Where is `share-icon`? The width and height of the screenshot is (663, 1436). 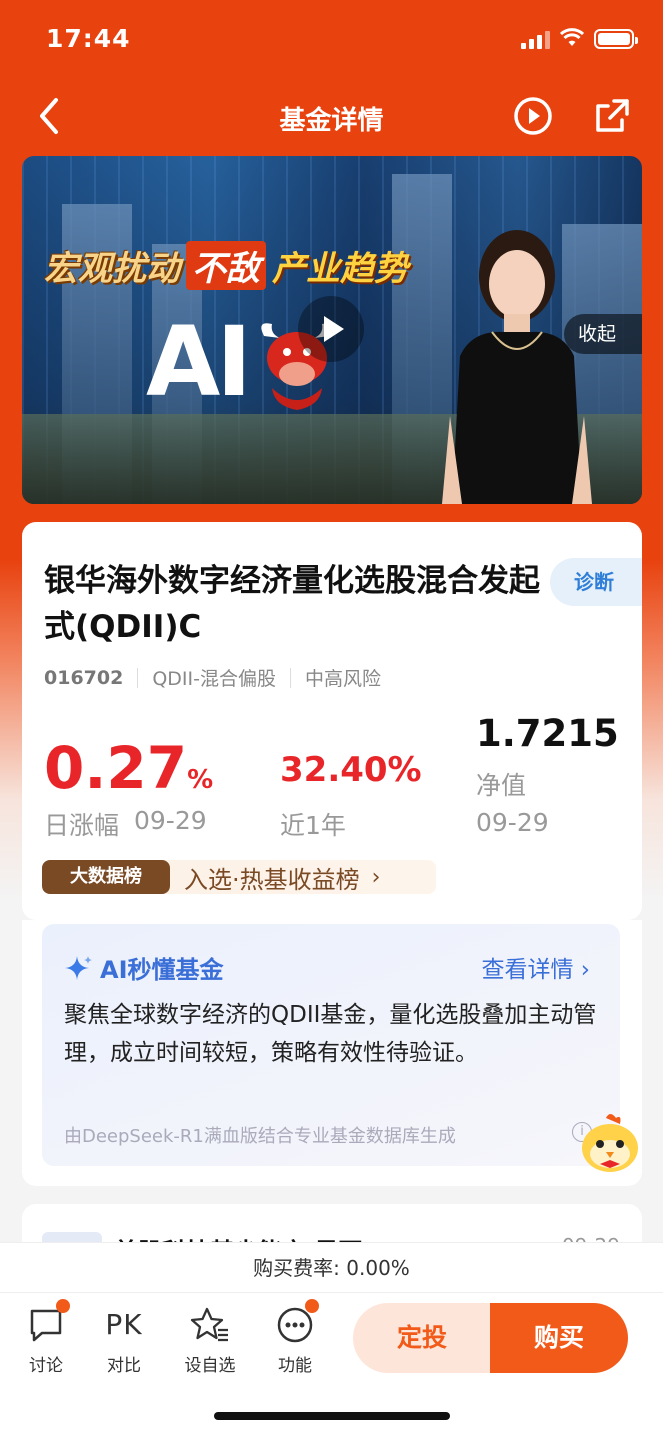 share-icon is located at coordinates (612, 116).